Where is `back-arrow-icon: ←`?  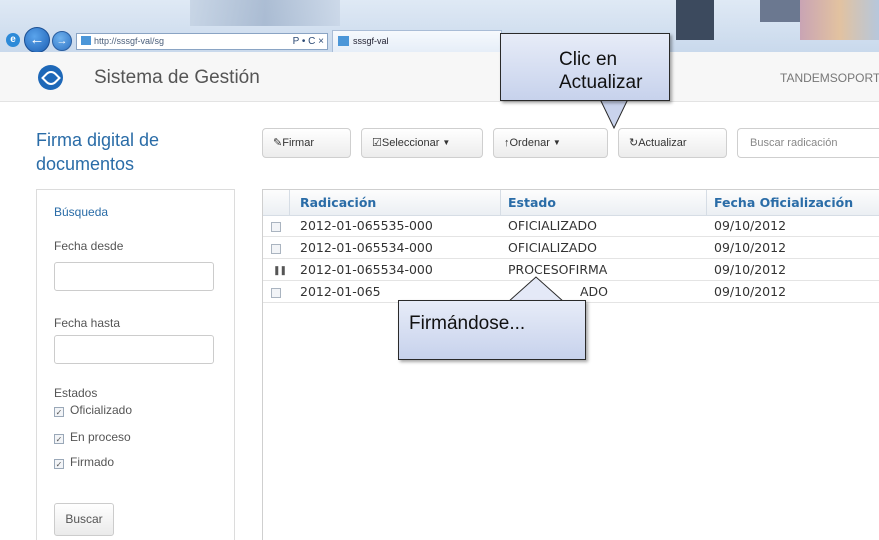 back-arrow-icon: ← is located at coordinates (37, 39).